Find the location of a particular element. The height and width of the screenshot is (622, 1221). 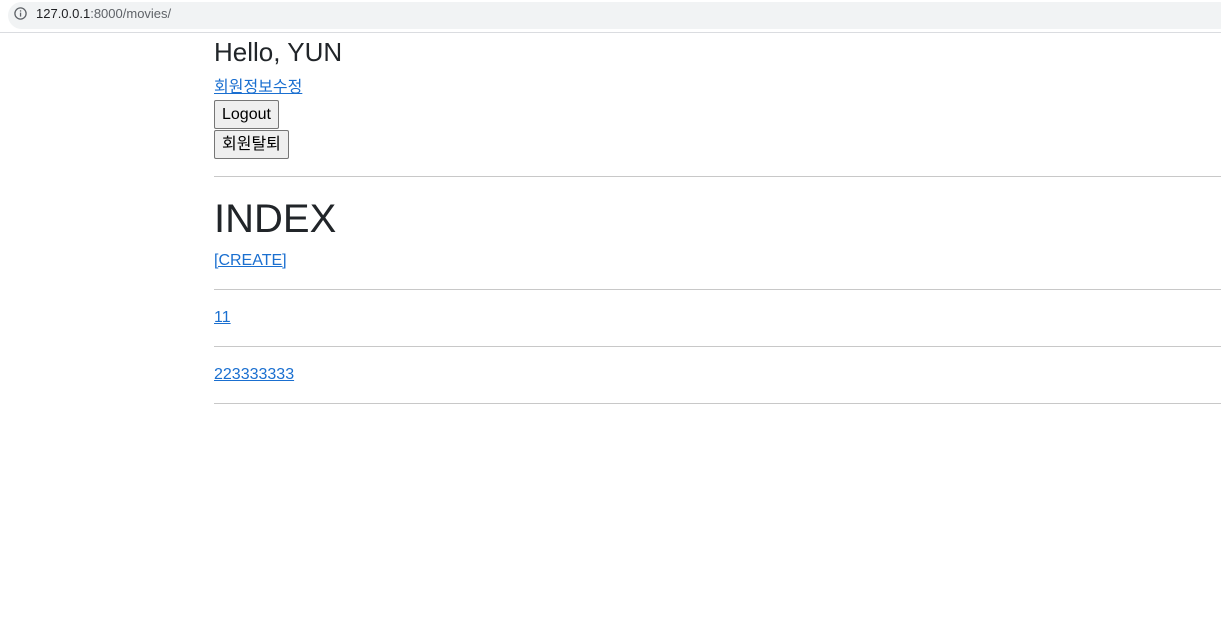

browser-address-bar: 127.0.0.1:8000/movies/ is located at coordinates (610, 16).